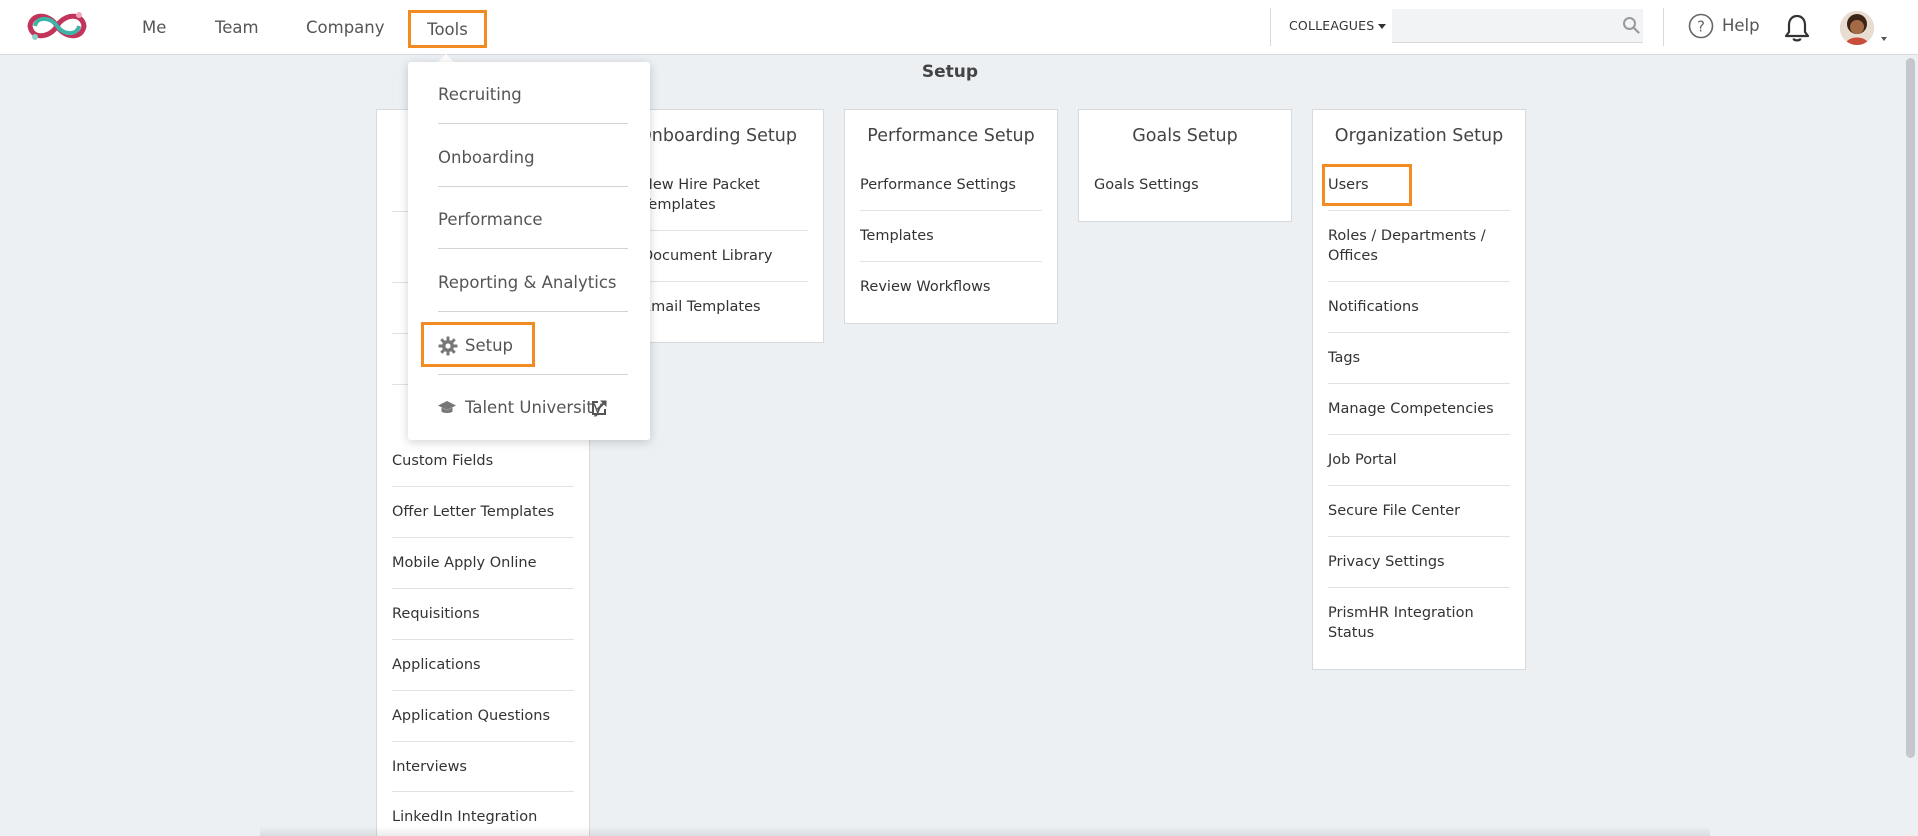 The image size is (1918, 836). Describe the element at coordinates (1185, 165) in the screenshot. I see `goals-setup-card: Goals Setup Goals Settings` at that location.